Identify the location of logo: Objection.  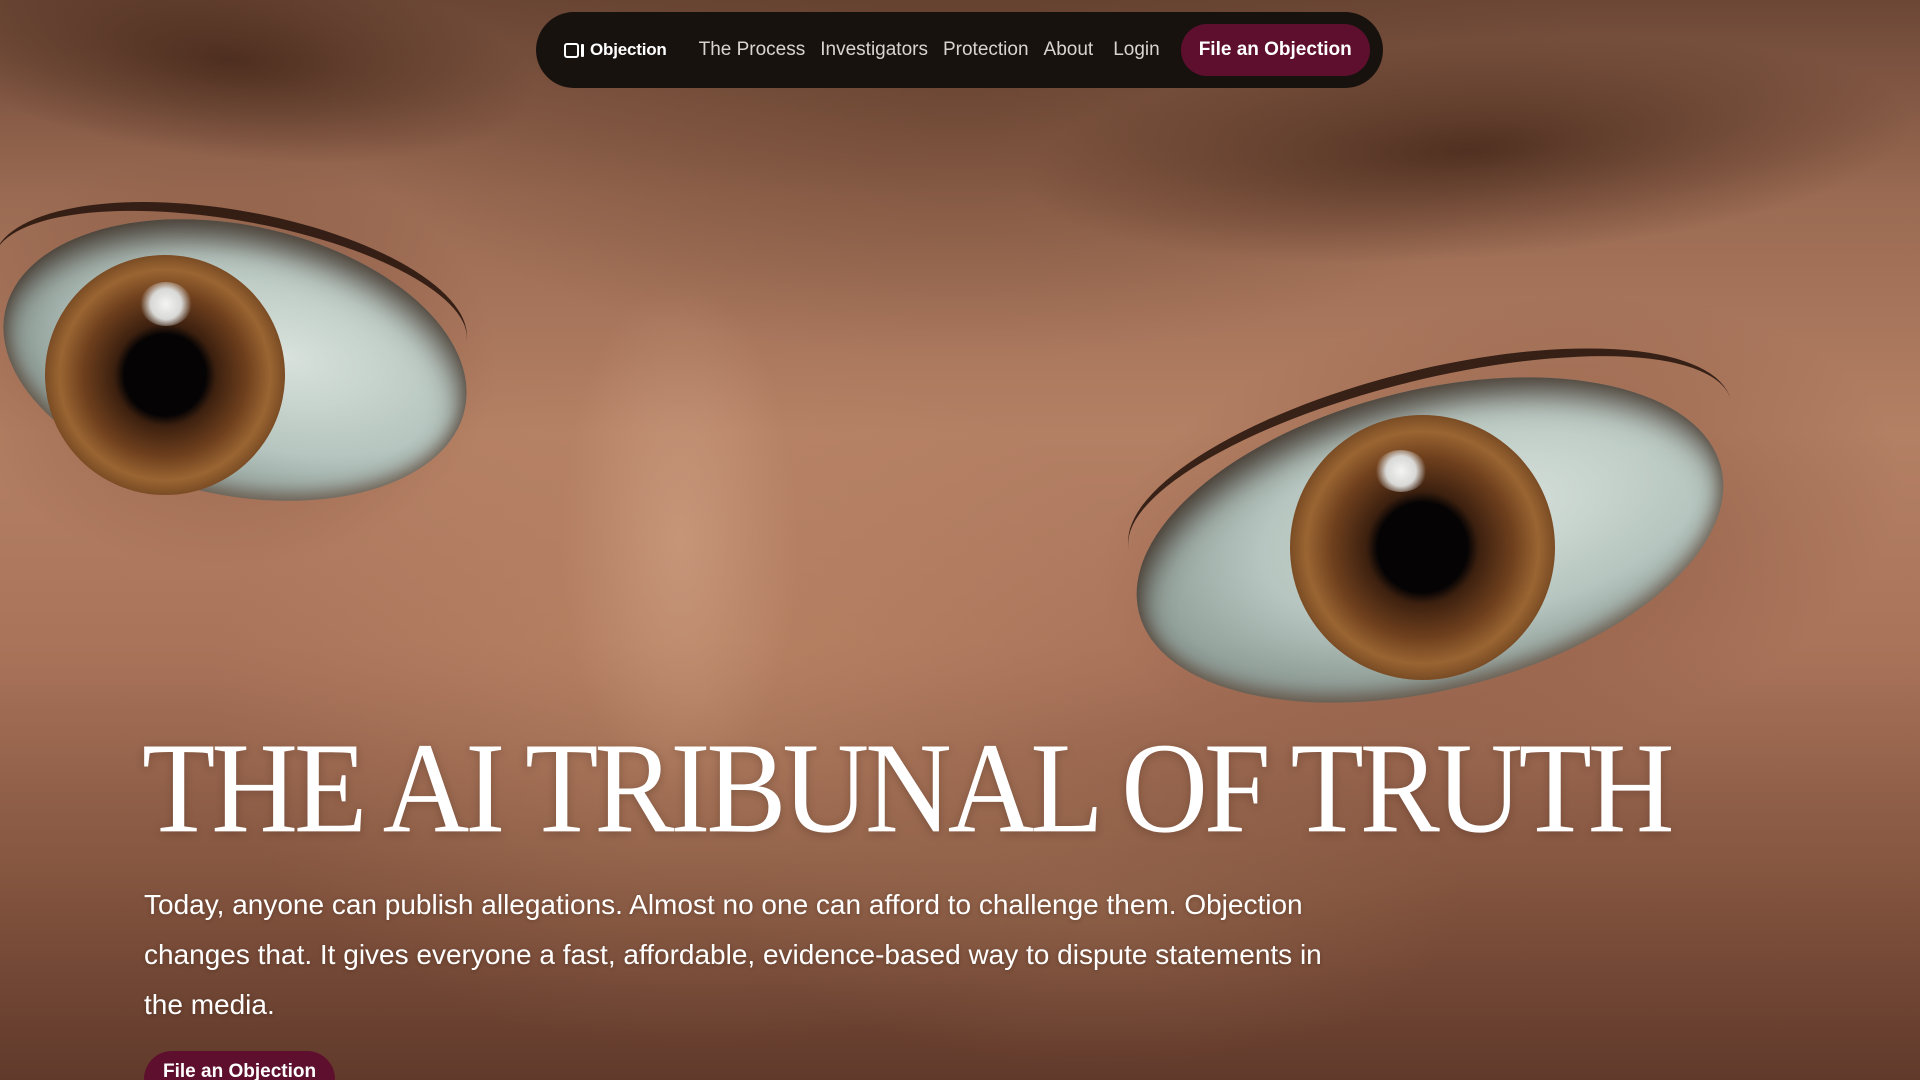
(615, 50).